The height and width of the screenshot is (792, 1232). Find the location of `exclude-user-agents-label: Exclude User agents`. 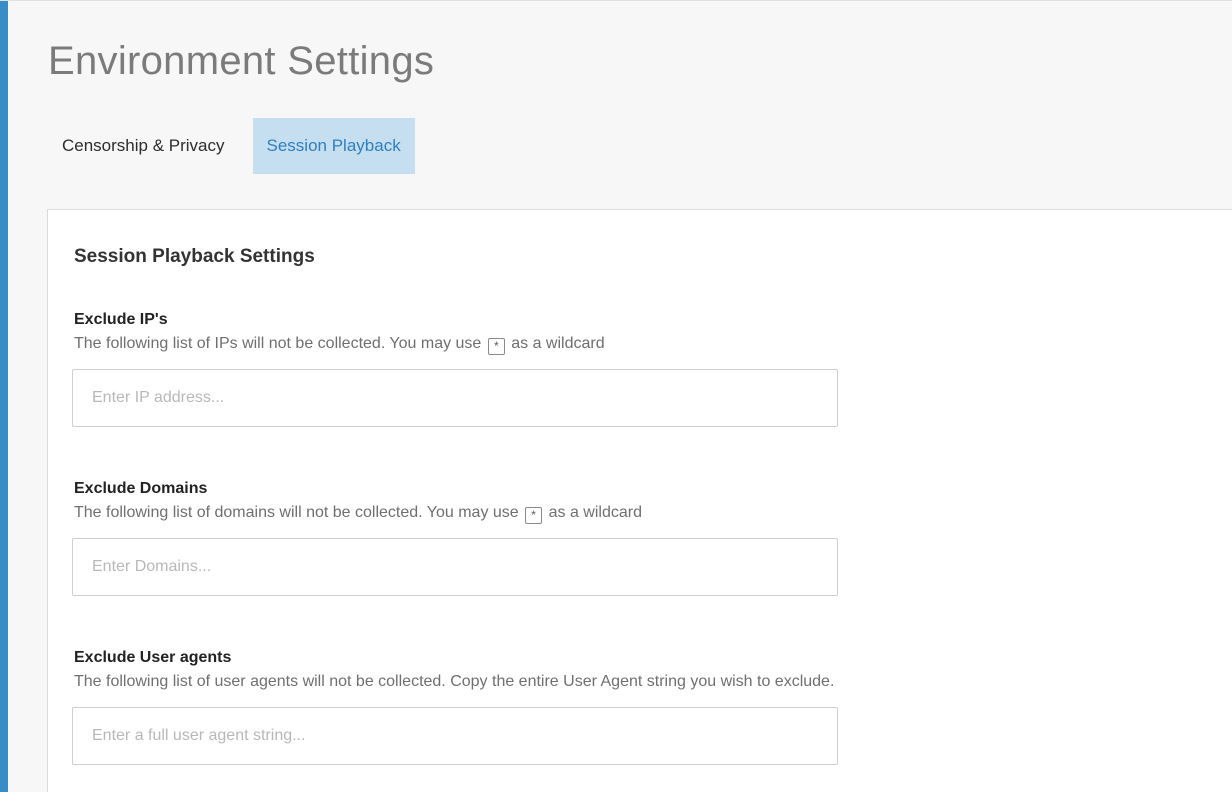

exclude-user-agents-label: Exclude User agents is located at coordinates (153, 657).